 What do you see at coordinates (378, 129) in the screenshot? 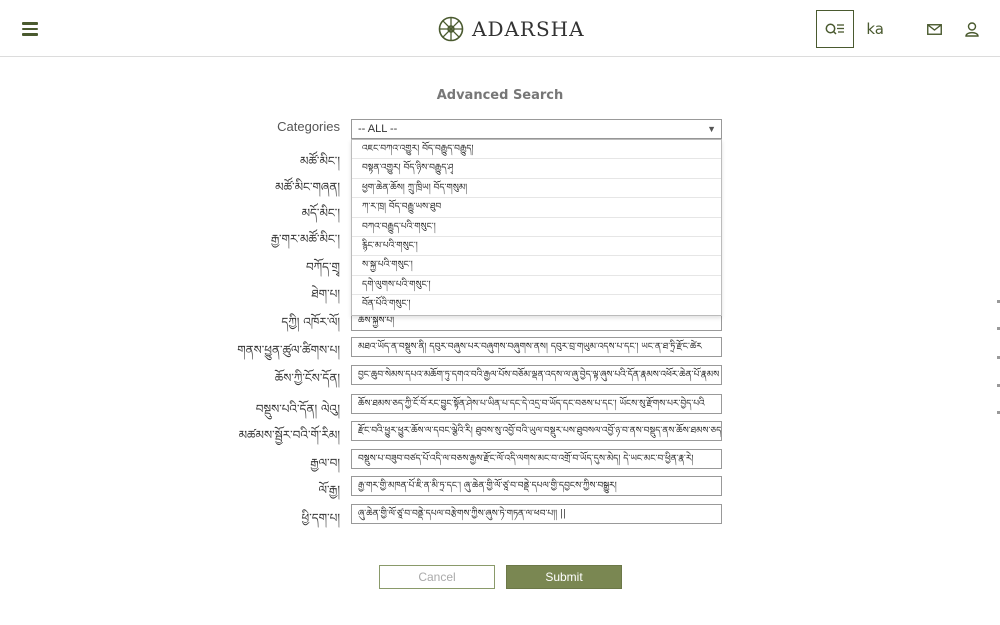
I see `categories-selected-value: -- ALL --` at bounding box center [378, 129].